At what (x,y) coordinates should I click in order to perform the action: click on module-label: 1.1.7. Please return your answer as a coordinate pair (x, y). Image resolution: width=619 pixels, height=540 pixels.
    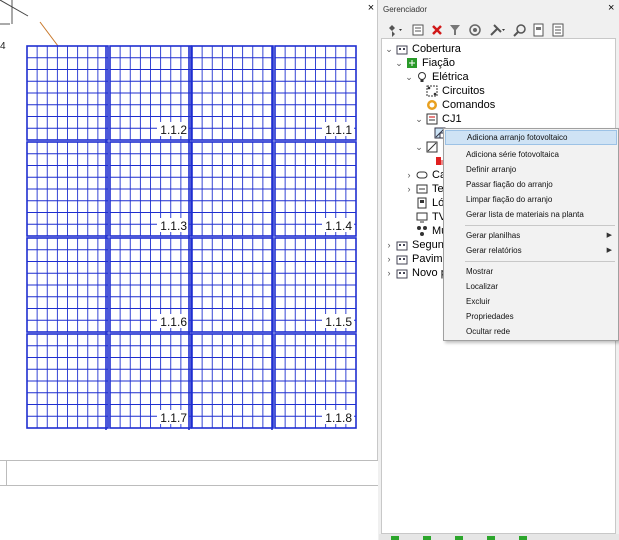
    Looking at the image, I should click on (173, 418).